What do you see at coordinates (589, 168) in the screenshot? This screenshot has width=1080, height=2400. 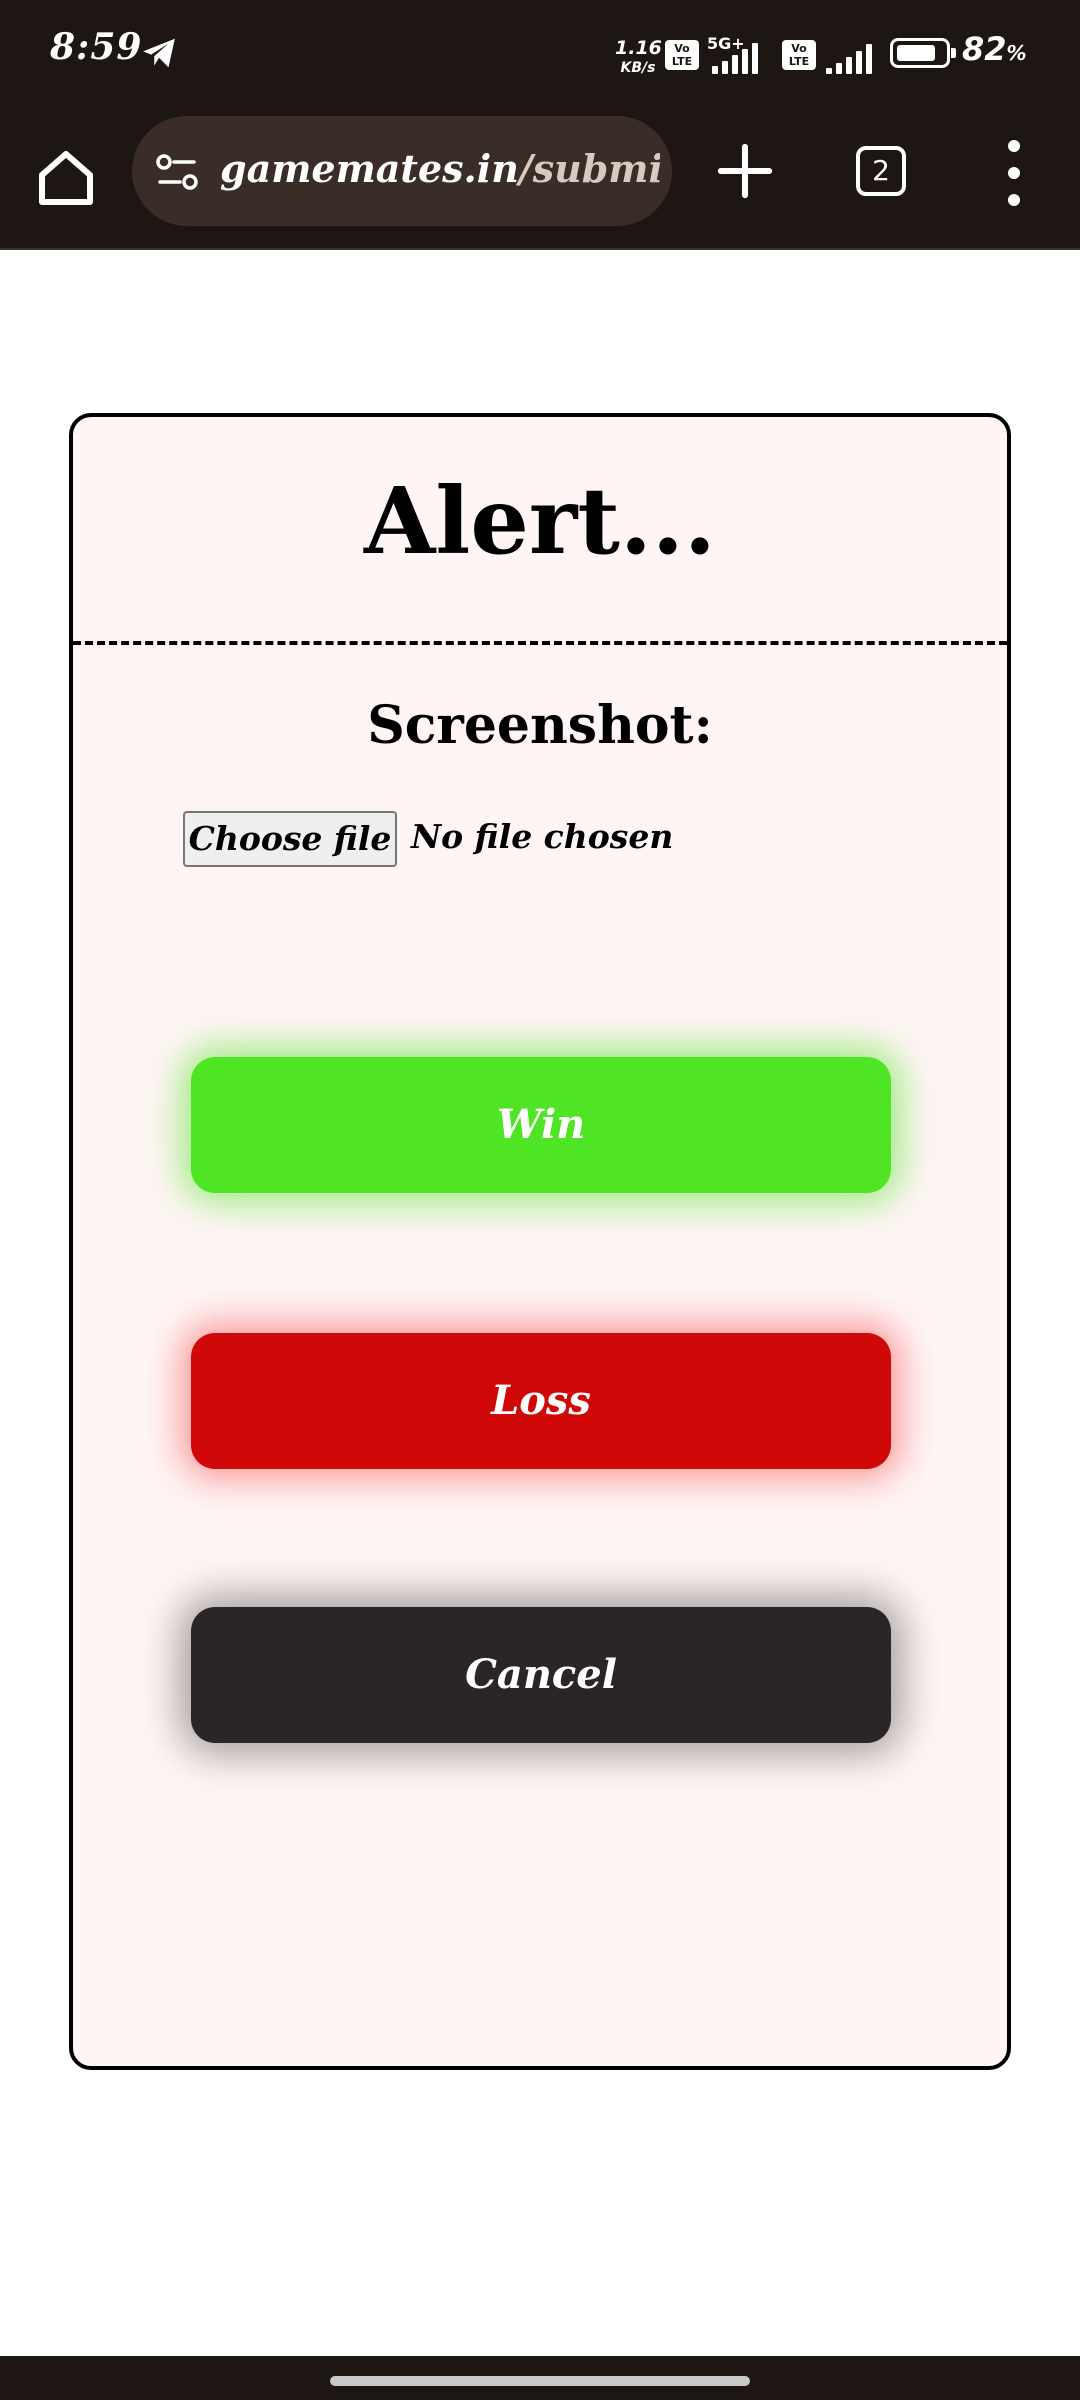 I see `url-path: /submit_` at bounding box center [589, 168].